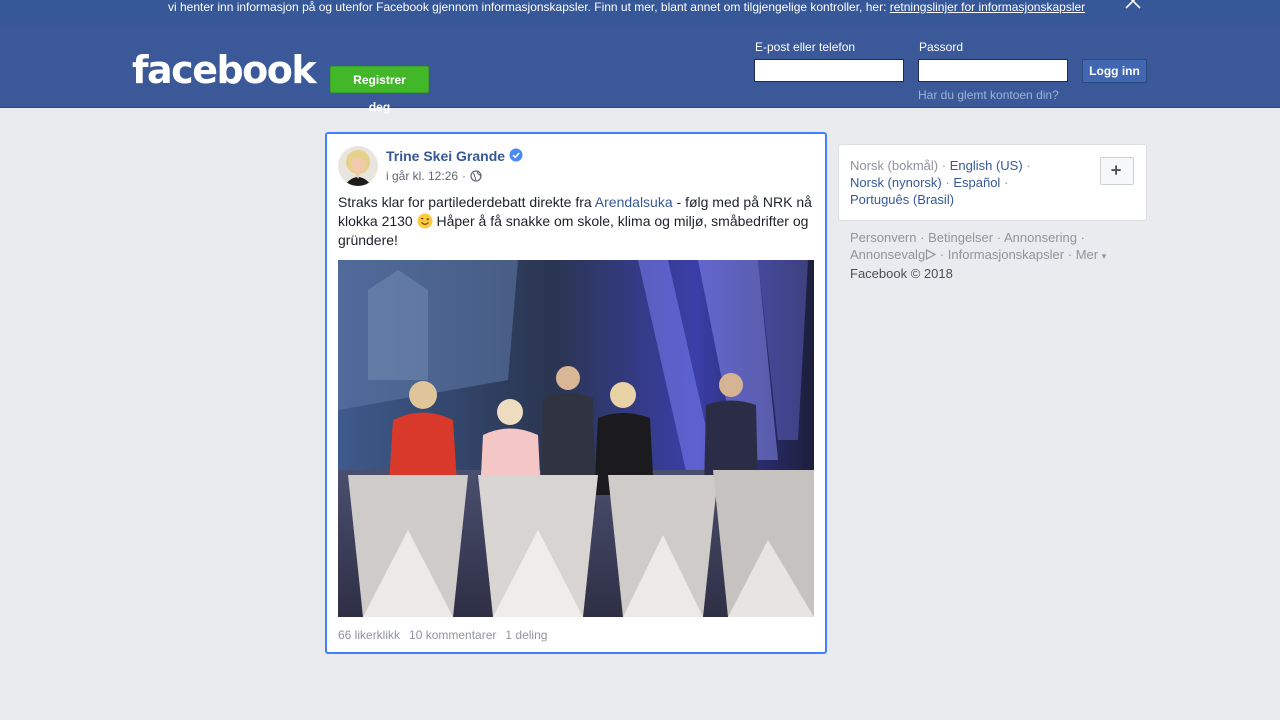 This screenshot has width=1280, height=720. What do you see at coordinates (1133, 5) in the screenshot?
I see `close-icon` at bounding box center [1133, 5].